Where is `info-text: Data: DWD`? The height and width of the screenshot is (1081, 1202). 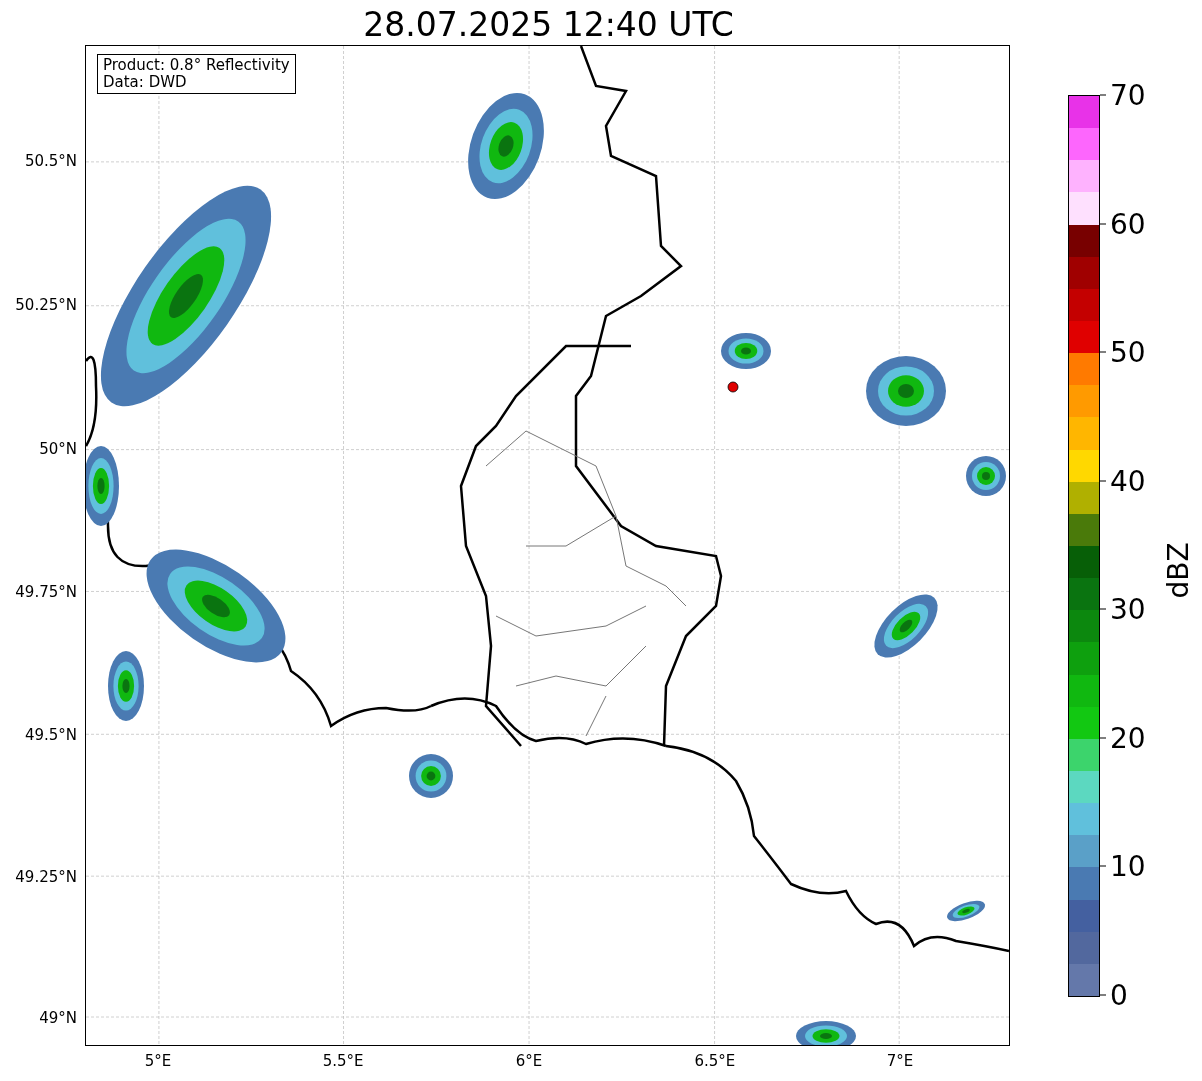
info-text: Data: DWD is located at coordinates (145, 82).